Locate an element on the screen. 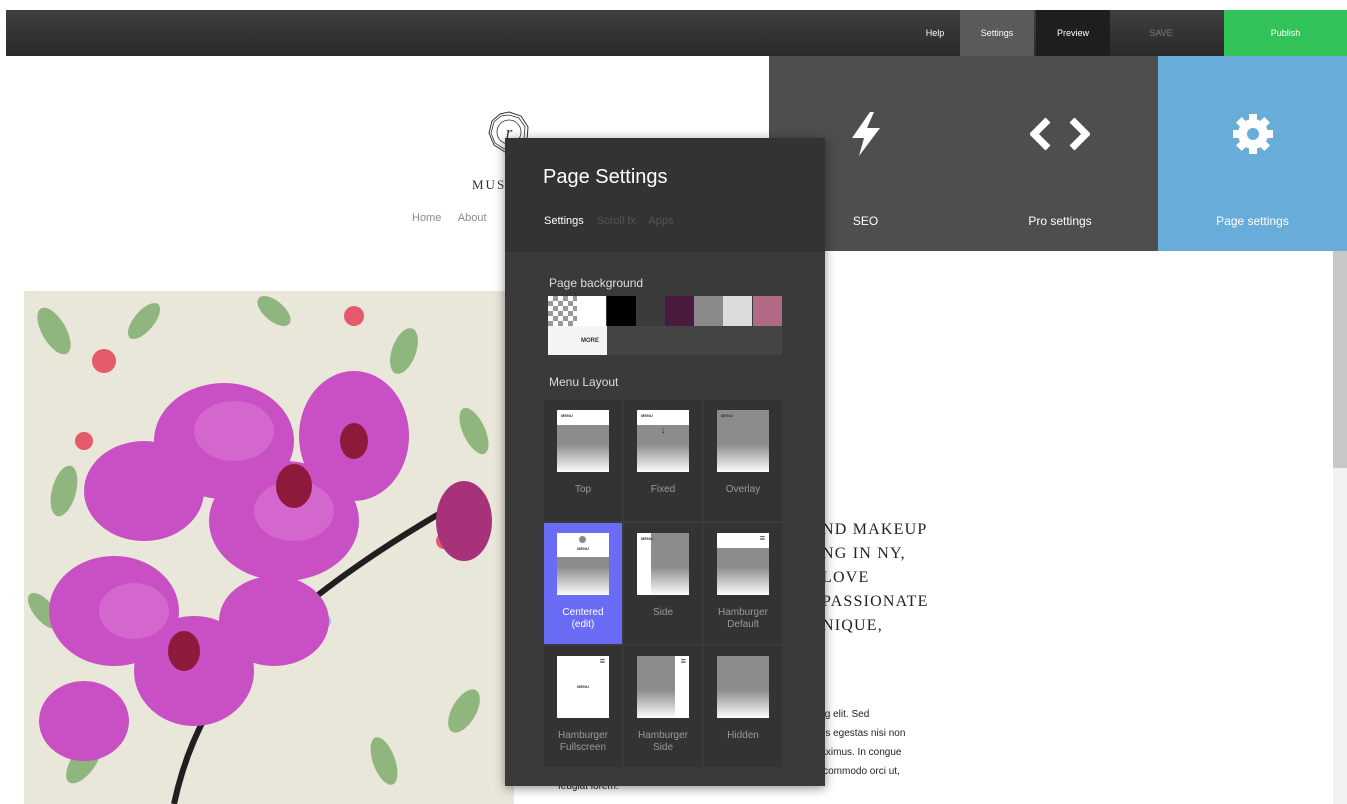  more-colors-button: MORE is located at coordinates (577, 340).